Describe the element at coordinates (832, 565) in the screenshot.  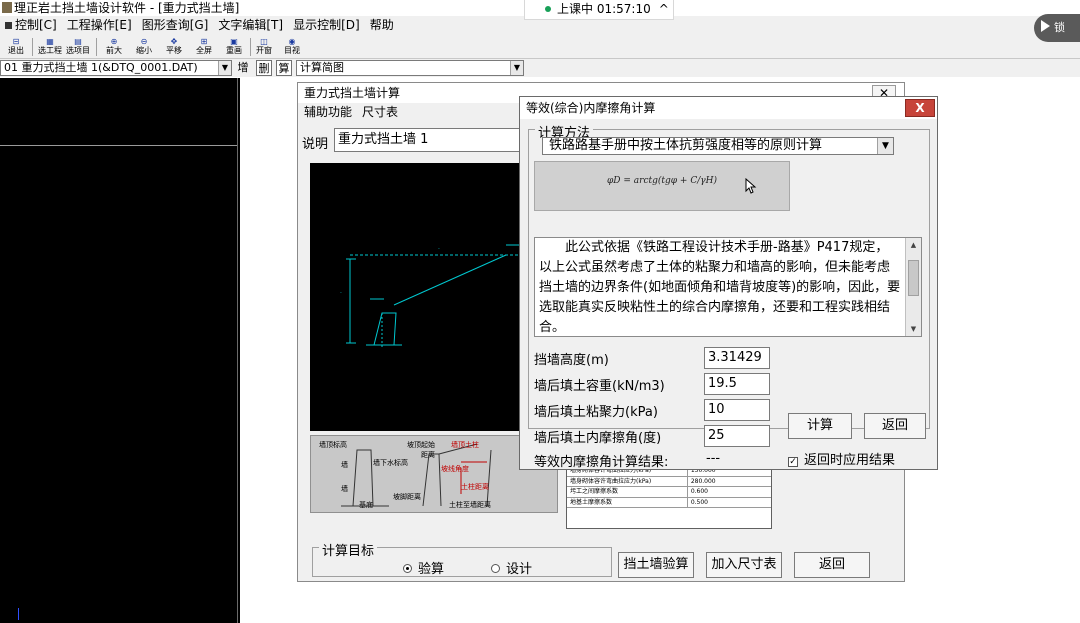
I see `main-back-button: 返回` at that location.